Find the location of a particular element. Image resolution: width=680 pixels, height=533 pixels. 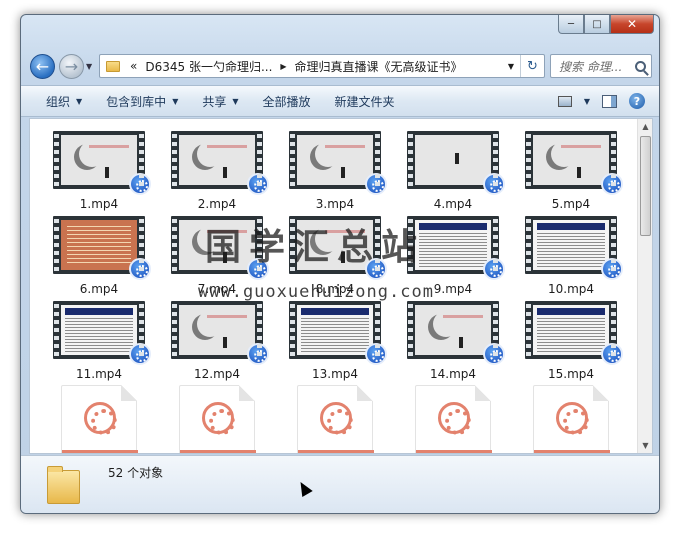

video-thumbnail-item: 10.mp4 is located at coordinates (571, 256).